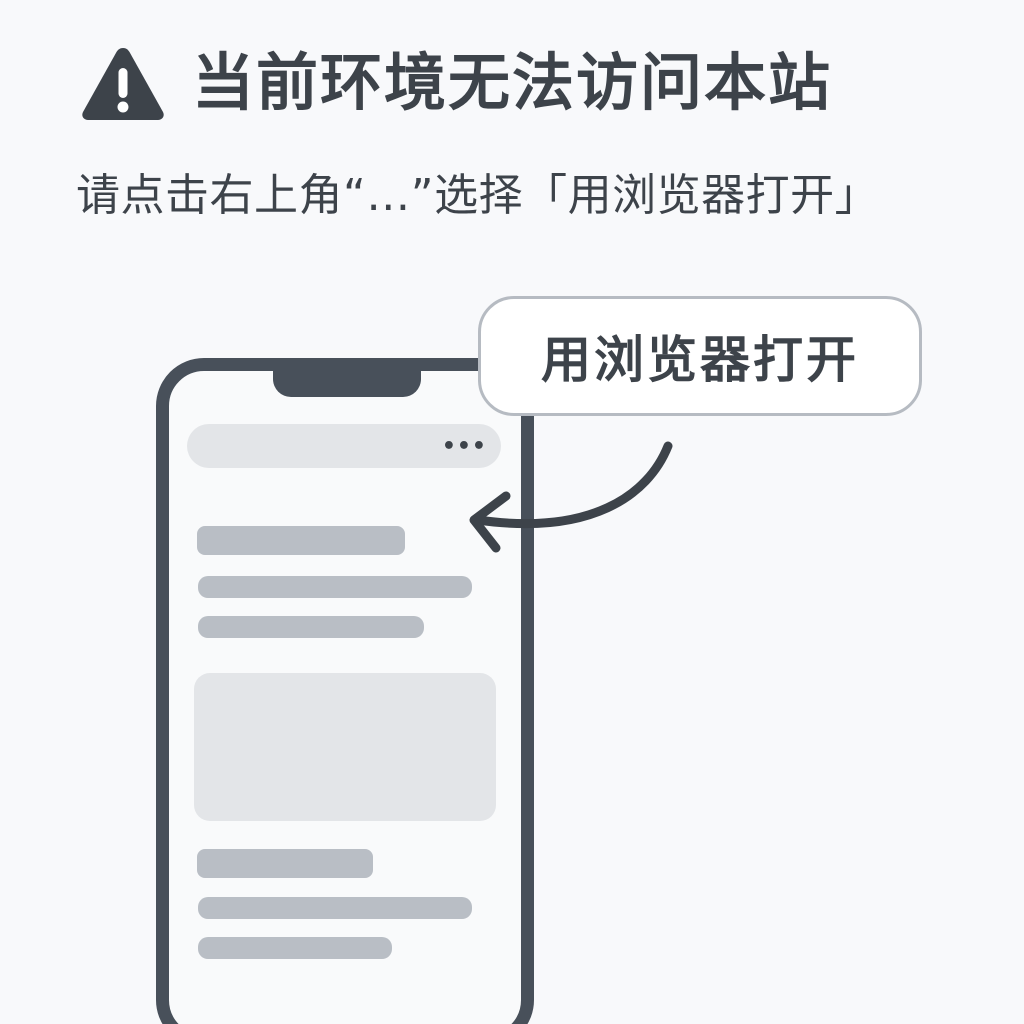 Image resolution: width=1024 pixels, height=1024 pixels. I want to click on open-in-browser-callout: 用浏览器打开, so click(700, 356).